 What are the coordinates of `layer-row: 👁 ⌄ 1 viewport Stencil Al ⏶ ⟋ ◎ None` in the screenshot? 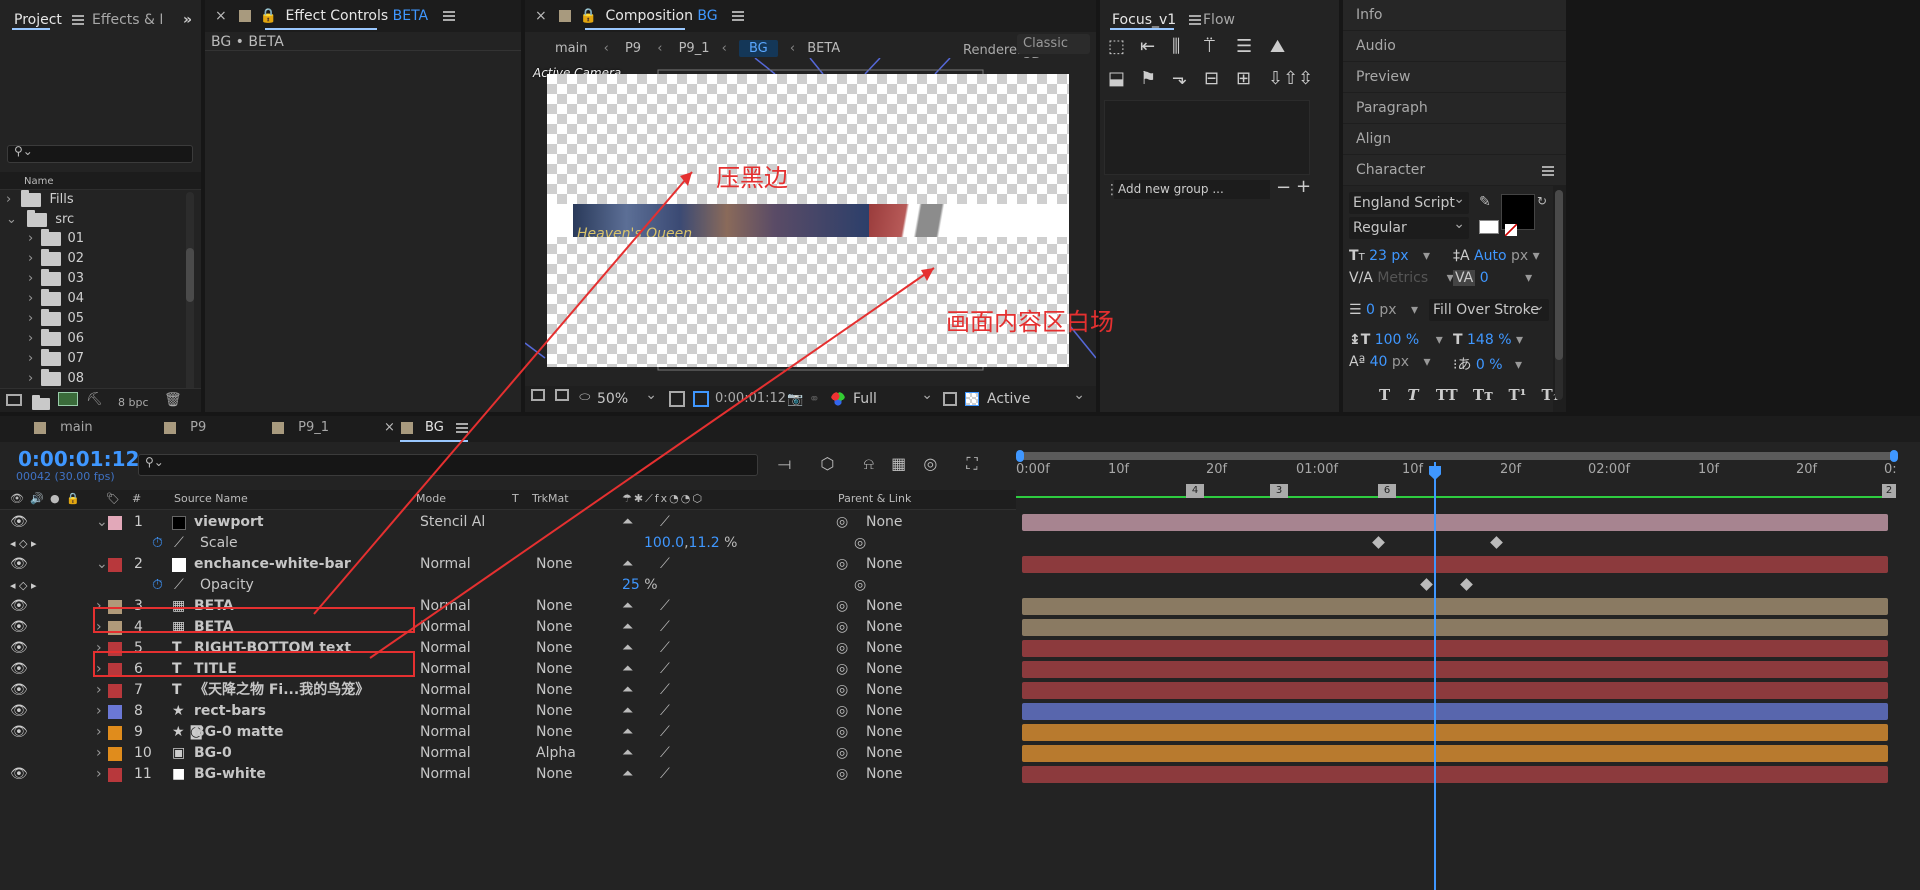 It's located at (510, 522).